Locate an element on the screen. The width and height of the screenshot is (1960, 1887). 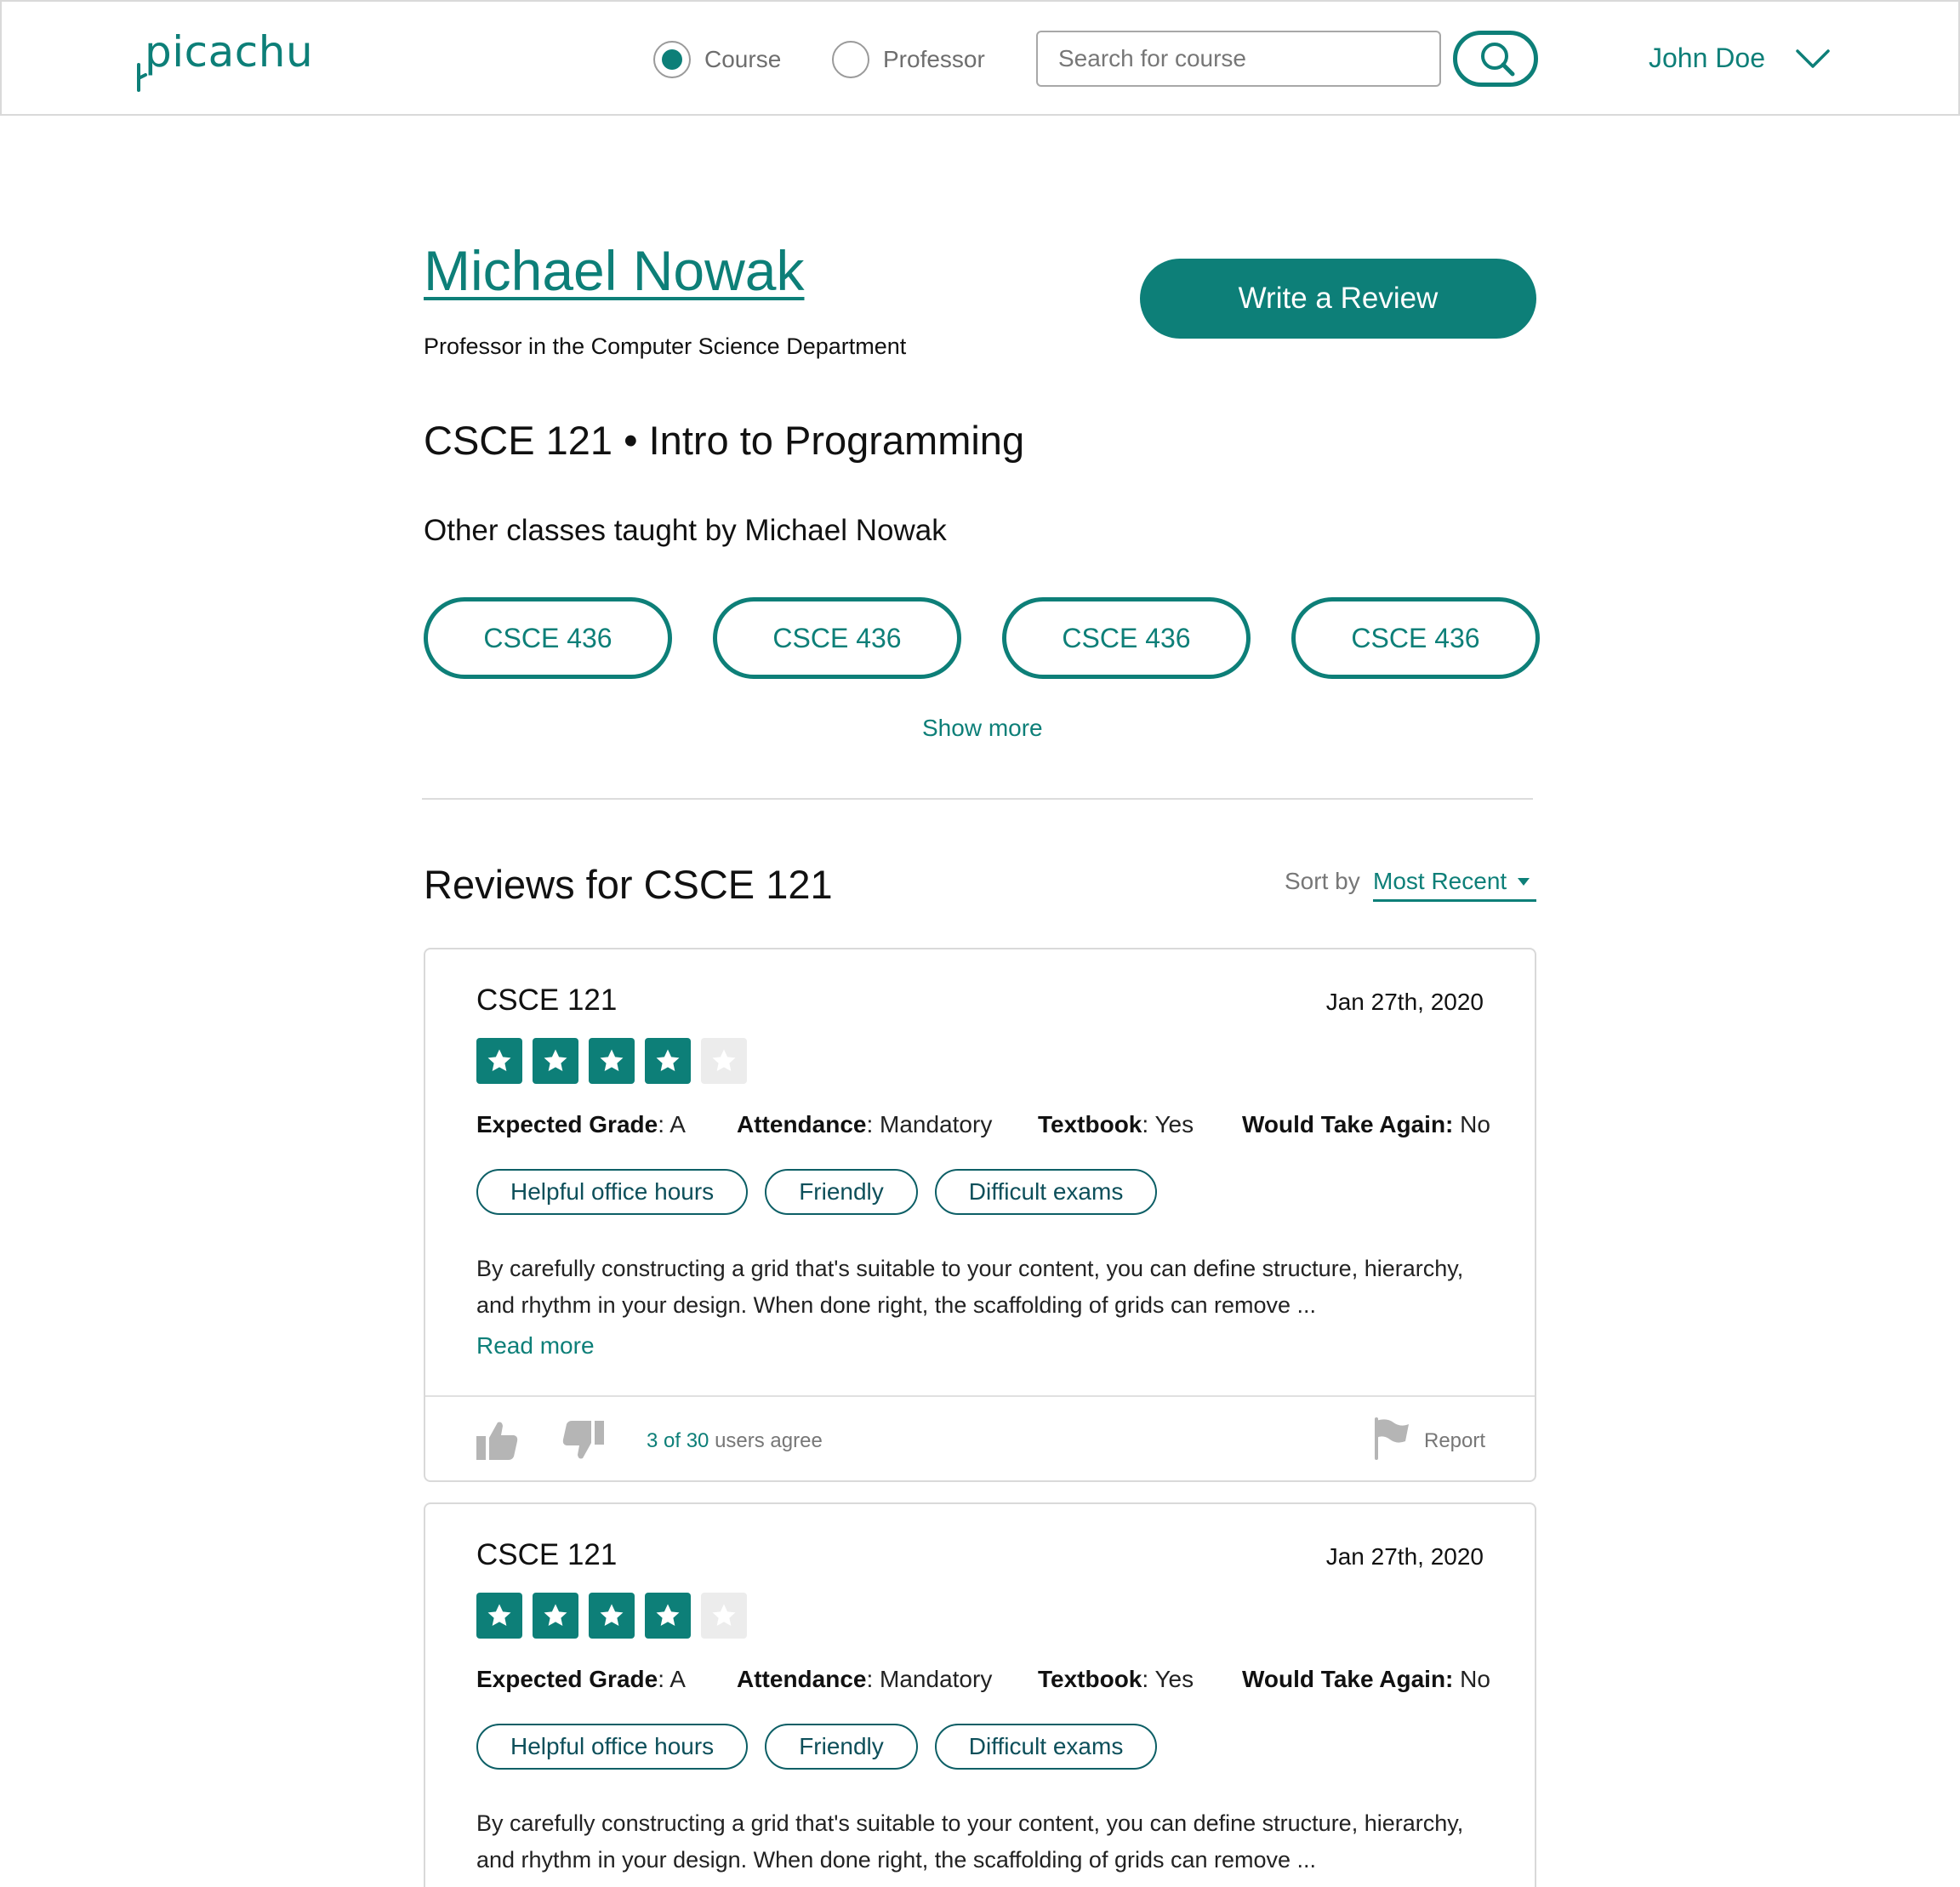
thumbs-down-icon is located at coordinates (584, 1441).